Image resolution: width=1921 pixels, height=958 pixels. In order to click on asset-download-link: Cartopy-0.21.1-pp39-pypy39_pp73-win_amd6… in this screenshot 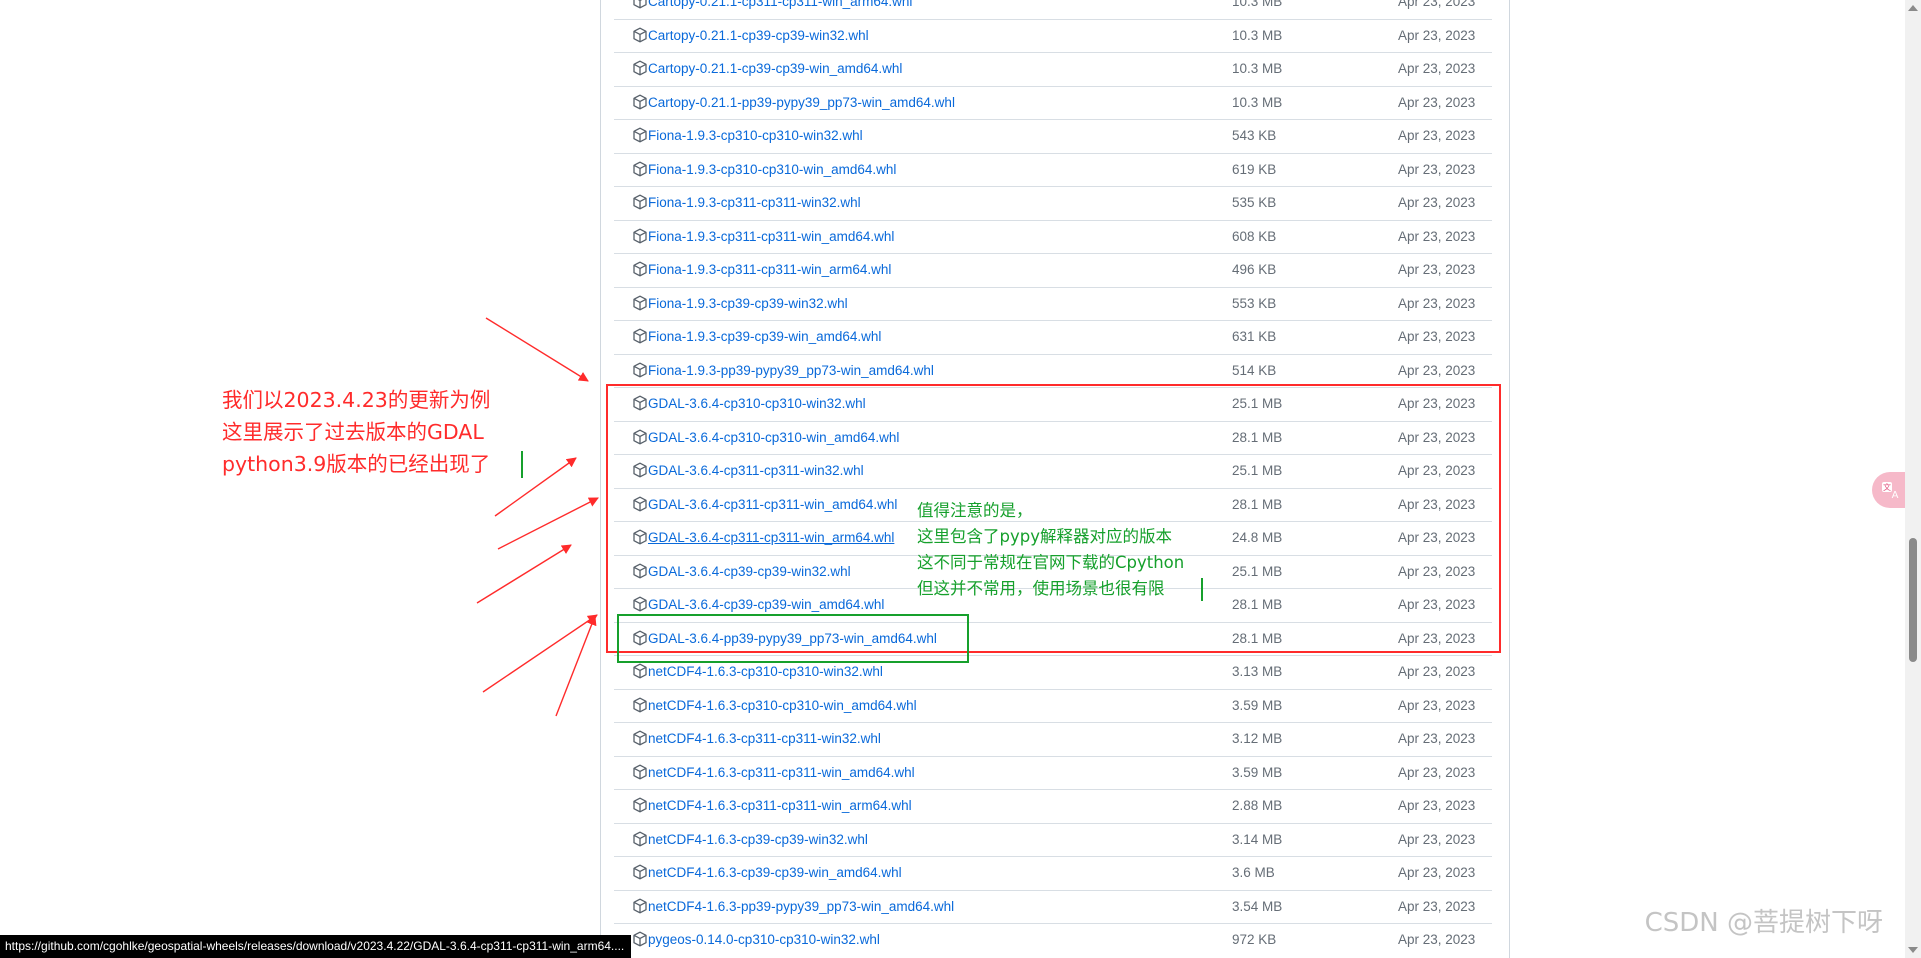, I will do `click(801, 102)`.